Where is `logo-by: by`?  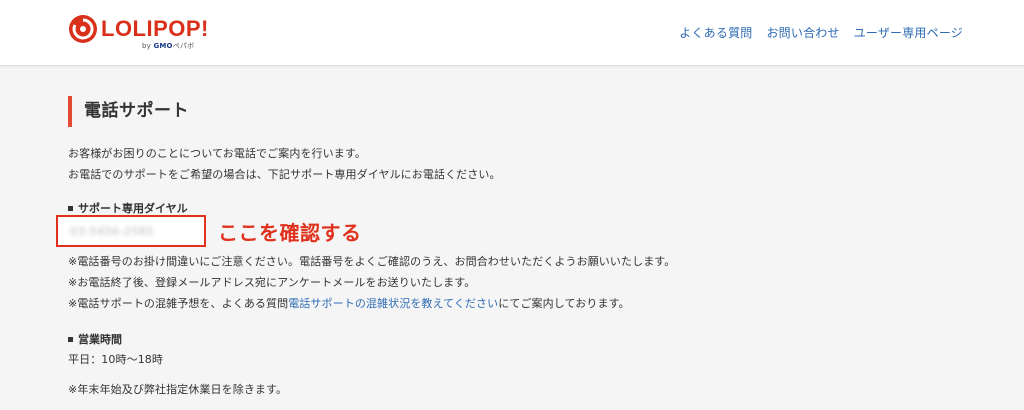 logo-by: by is located at coordinates (146, 46).